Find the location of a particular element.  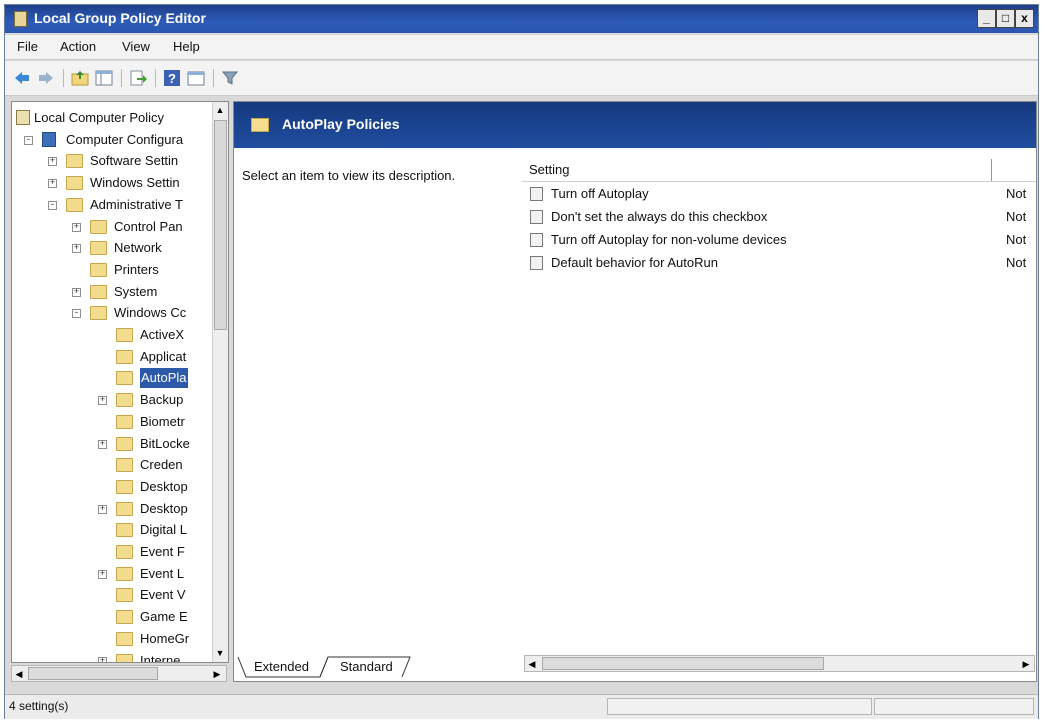

tree-item: + Interne is located at coordinates (112, 656).